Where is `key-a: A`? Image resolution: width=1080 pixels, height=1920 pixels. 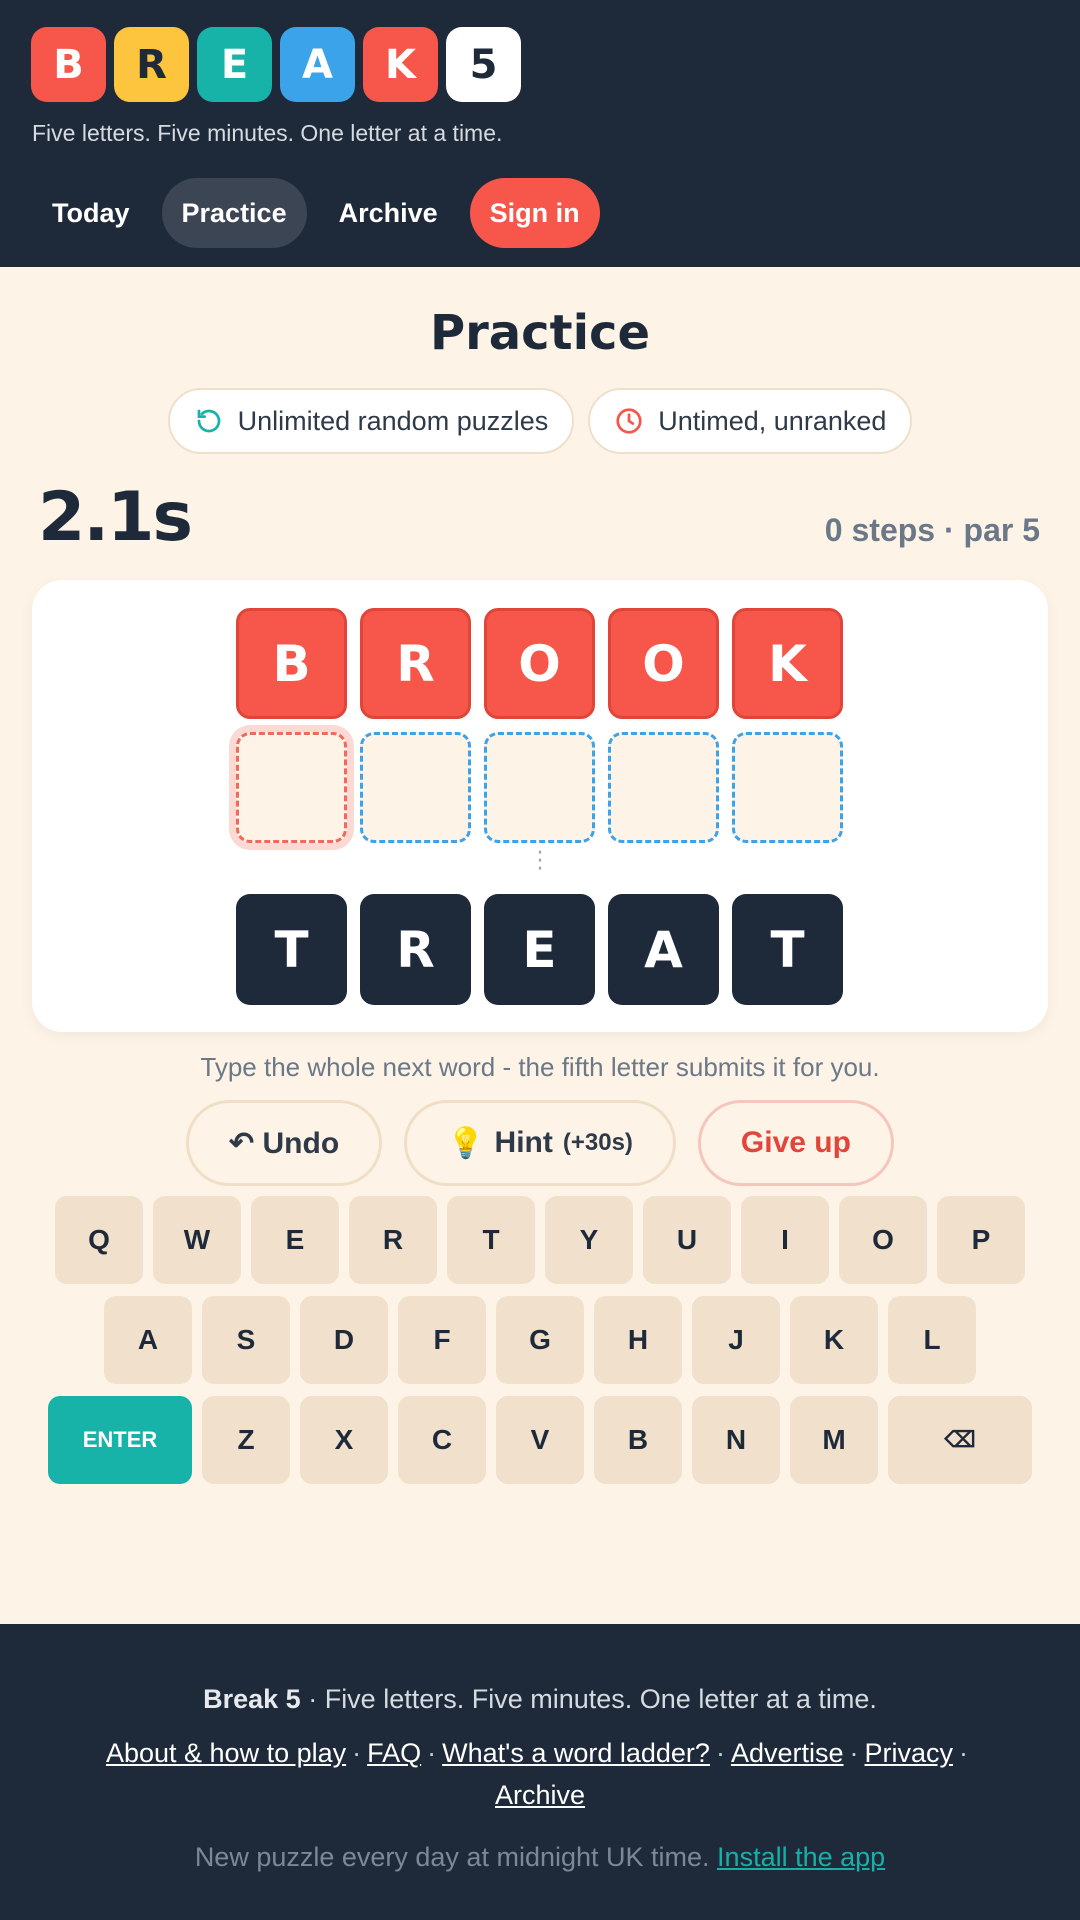
key-a: A is located at coordinates (148, 1340).